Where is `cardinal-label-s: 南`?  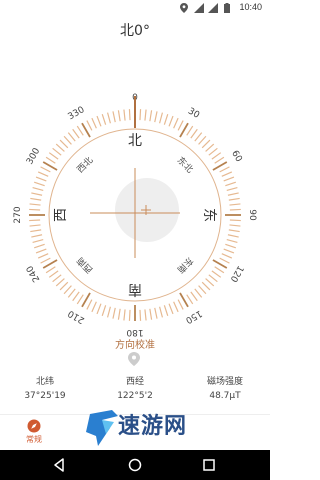
cardinal-label-s: 南 is located at coordinates (135, 289).